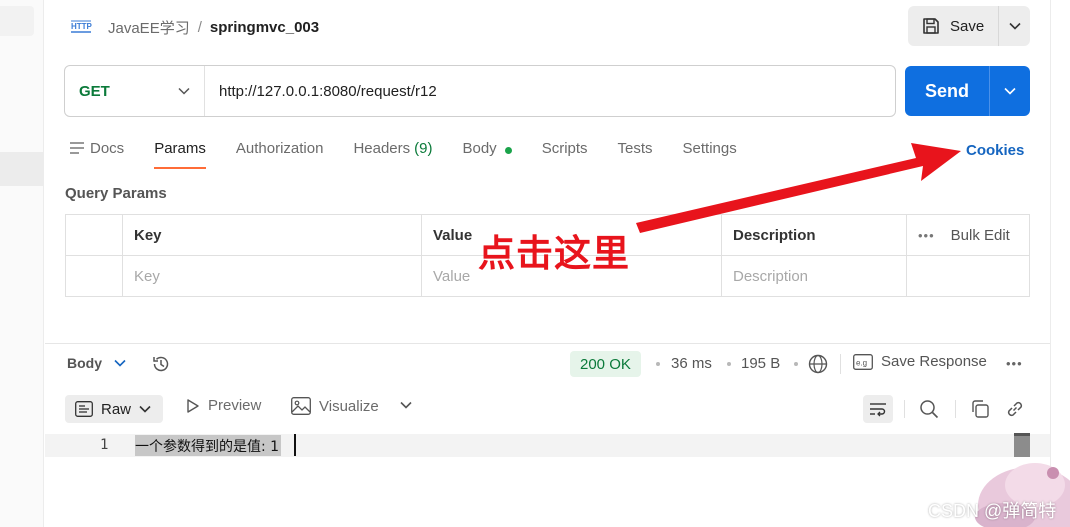 This screenshot has height=527, width=1070. Describe the element at coordinates (709, 148) in the screenshot. I see `tab-label: Settings` at that location.